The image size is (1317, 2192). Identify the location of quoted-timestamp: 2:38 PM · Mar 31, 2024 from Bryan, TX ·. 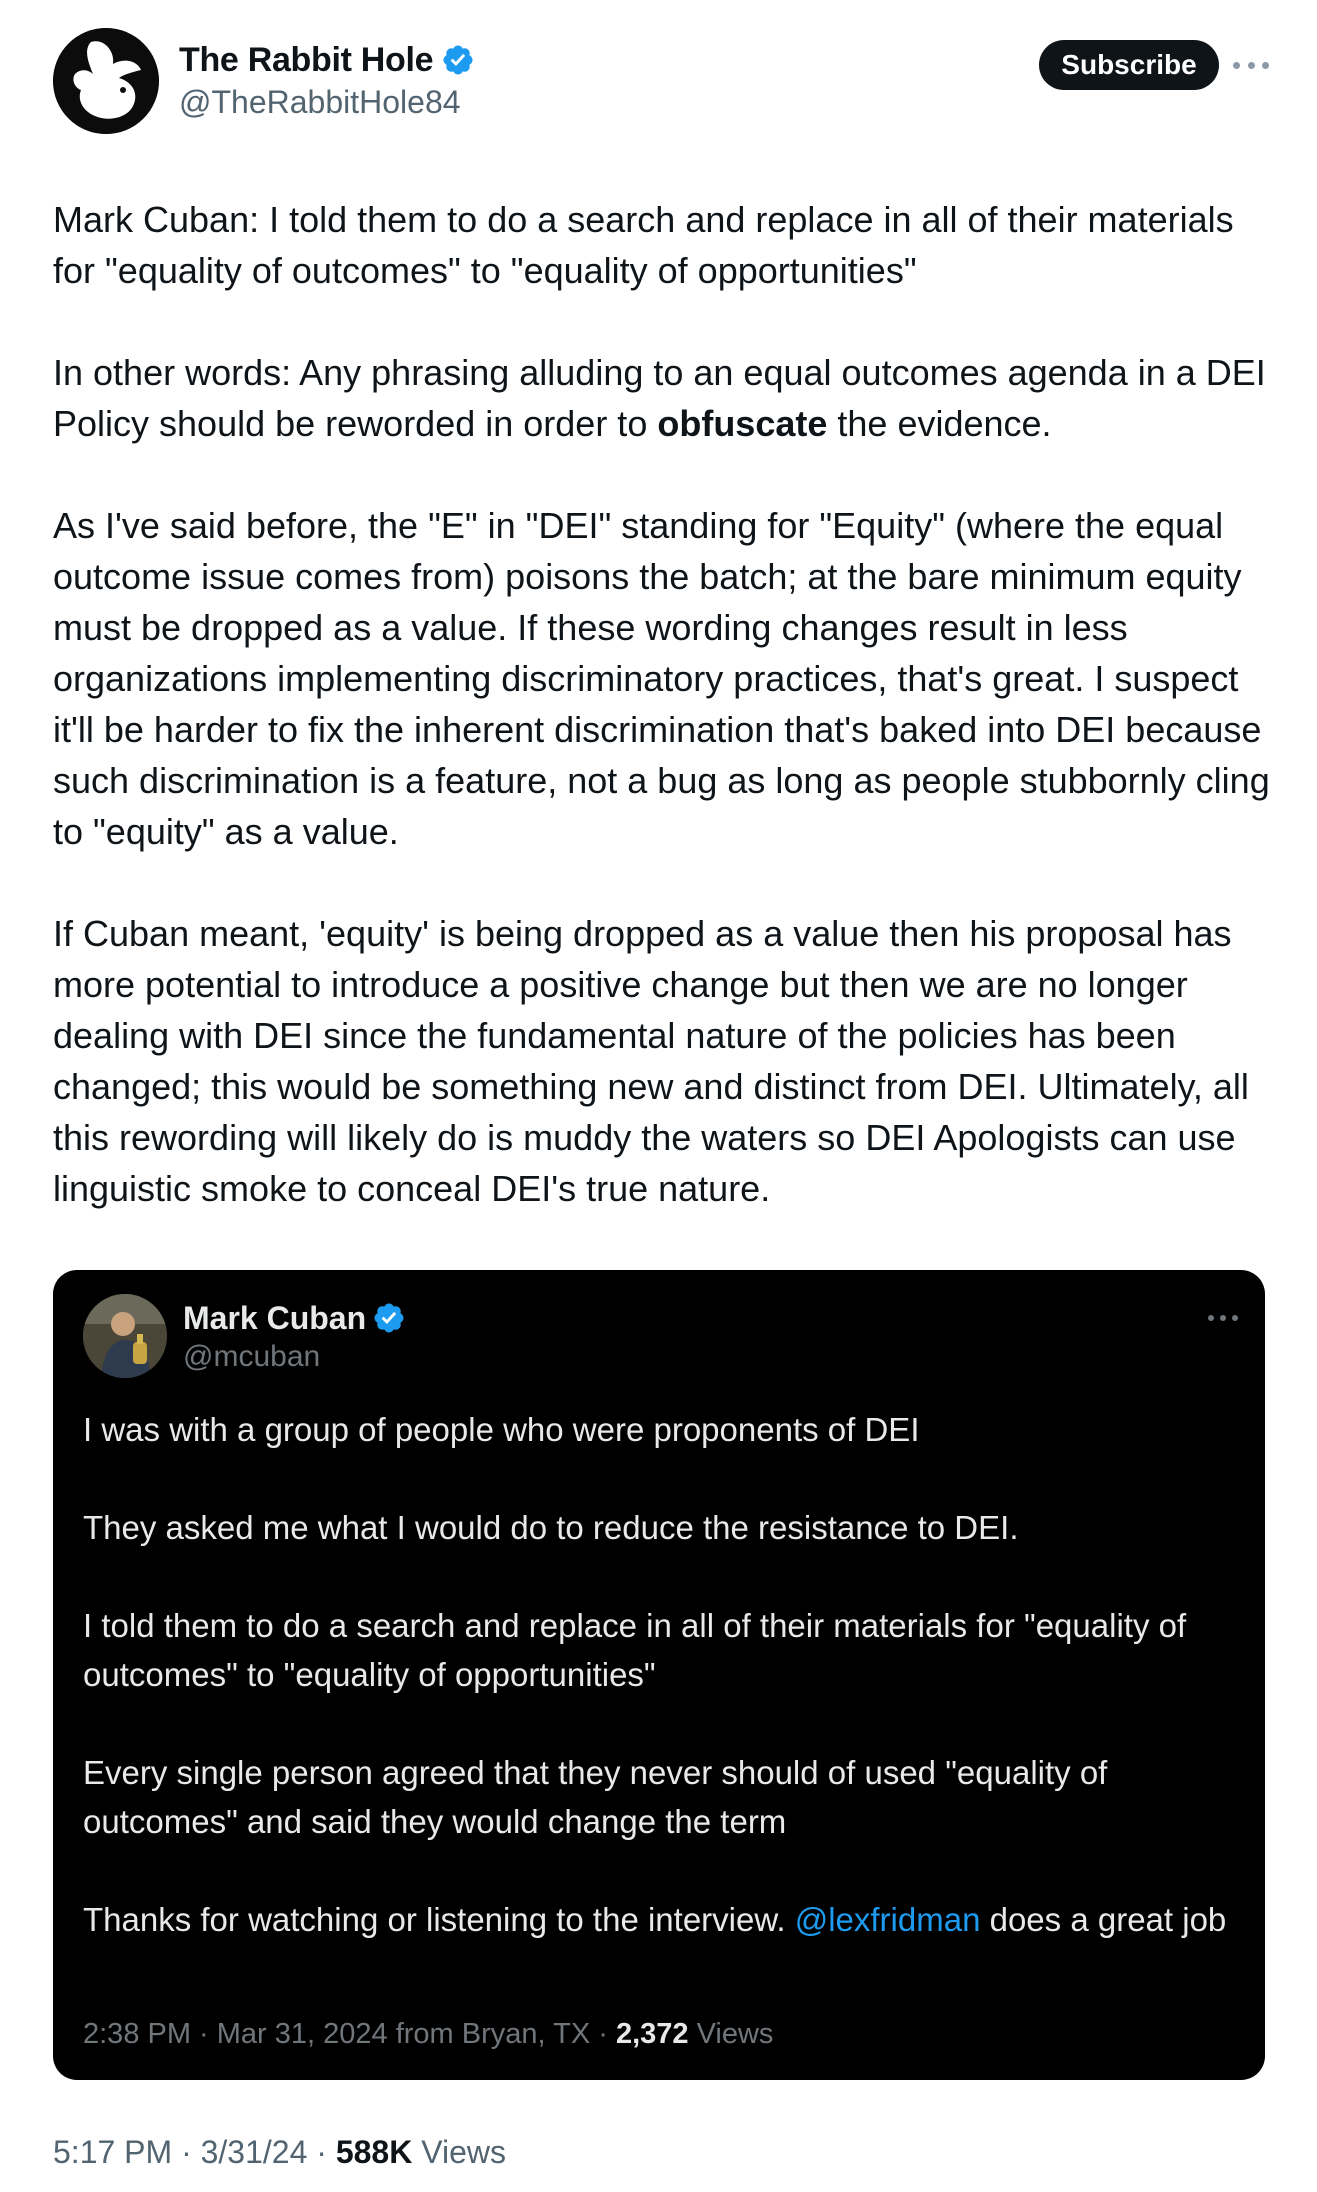
(349, 2034).